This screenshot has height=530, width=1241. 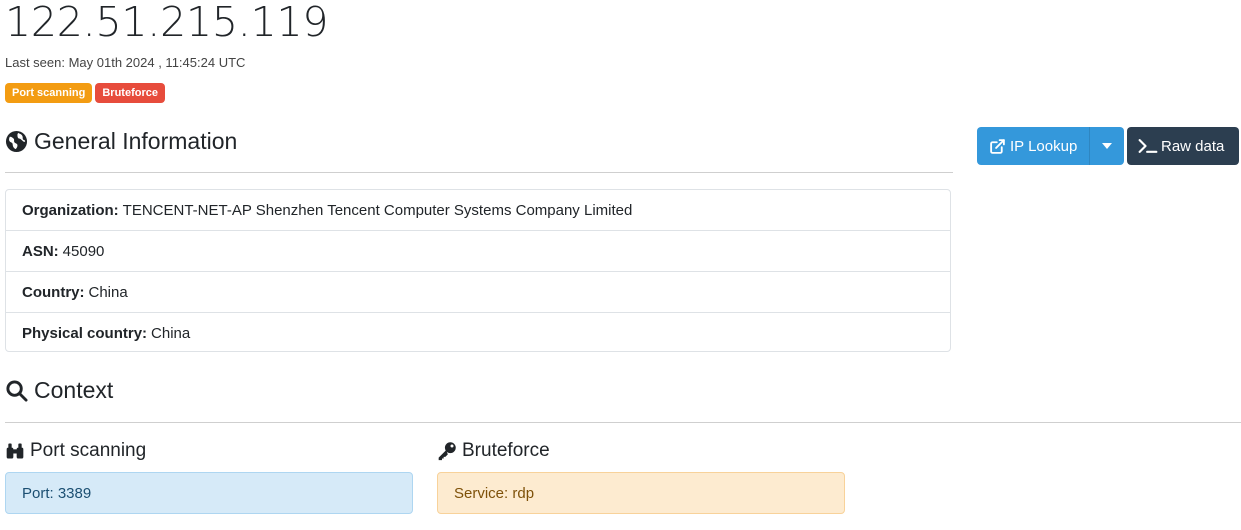 I want to click on ip-lookup-button: IP Lookup, so click(x=1033, y=146).